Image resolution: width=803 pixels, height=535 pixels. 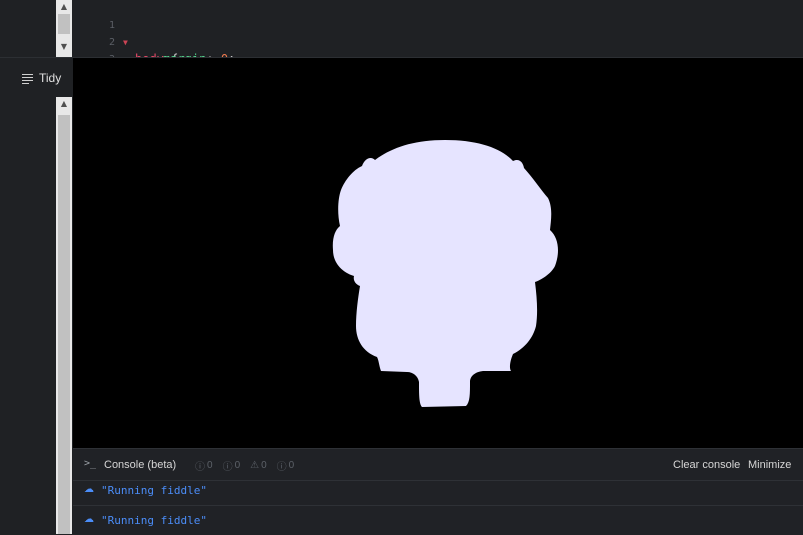 What do you see at coordinates (140, 465) in the screenshot?
I see `console-title: Console (beta)` at bounding box center [140, 465].